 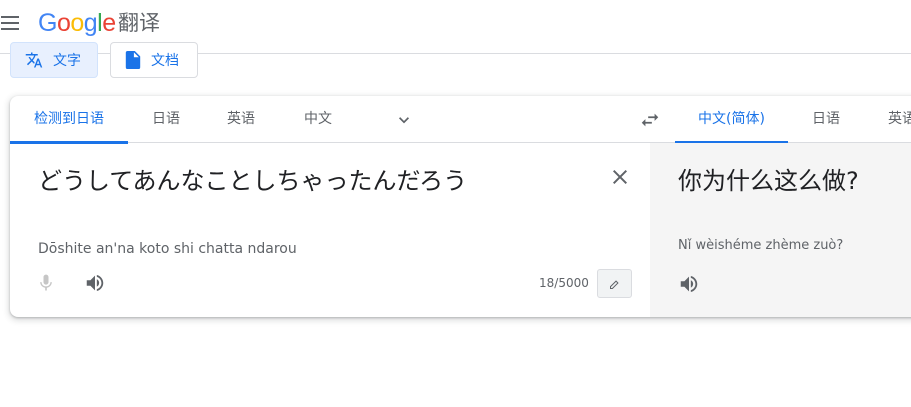 What do you see at coordinates (67, 61) in the screenshot?
I see `text-mode-label: 文字` at bounding box center [67, 61].